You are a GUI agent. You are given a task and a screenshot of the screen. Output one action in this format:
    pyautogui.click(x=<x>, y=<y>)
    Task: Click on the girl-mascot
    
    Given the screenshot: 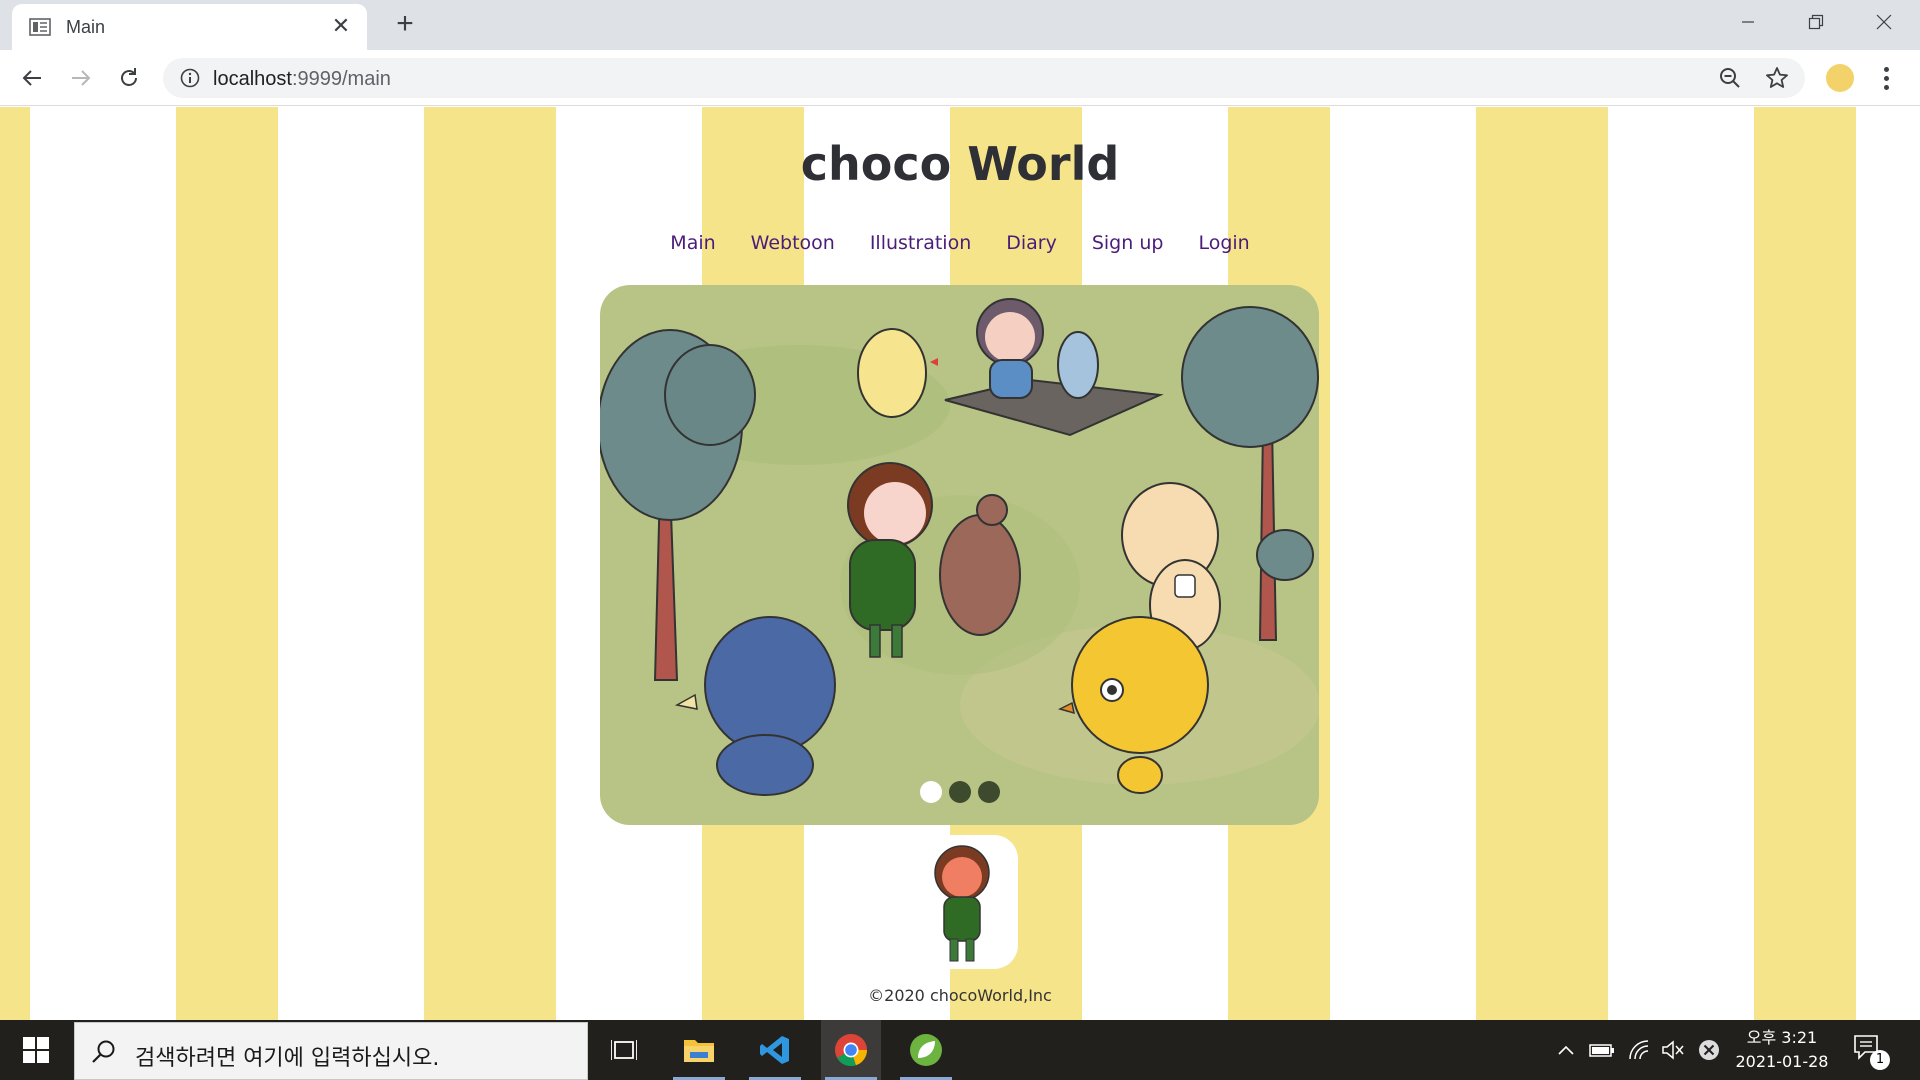 What is the action you would take?
    pyautogui.click(x=962, y=903)
    